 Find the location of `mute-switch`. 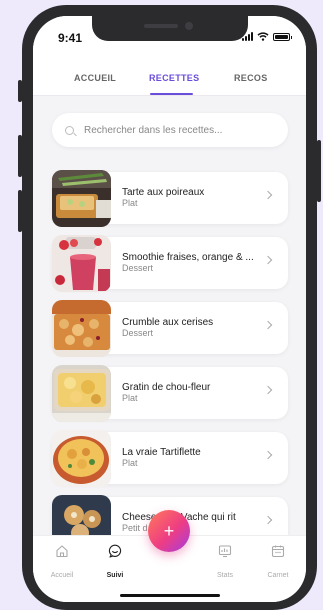

mute-switch is located at coordinates (20, 91).